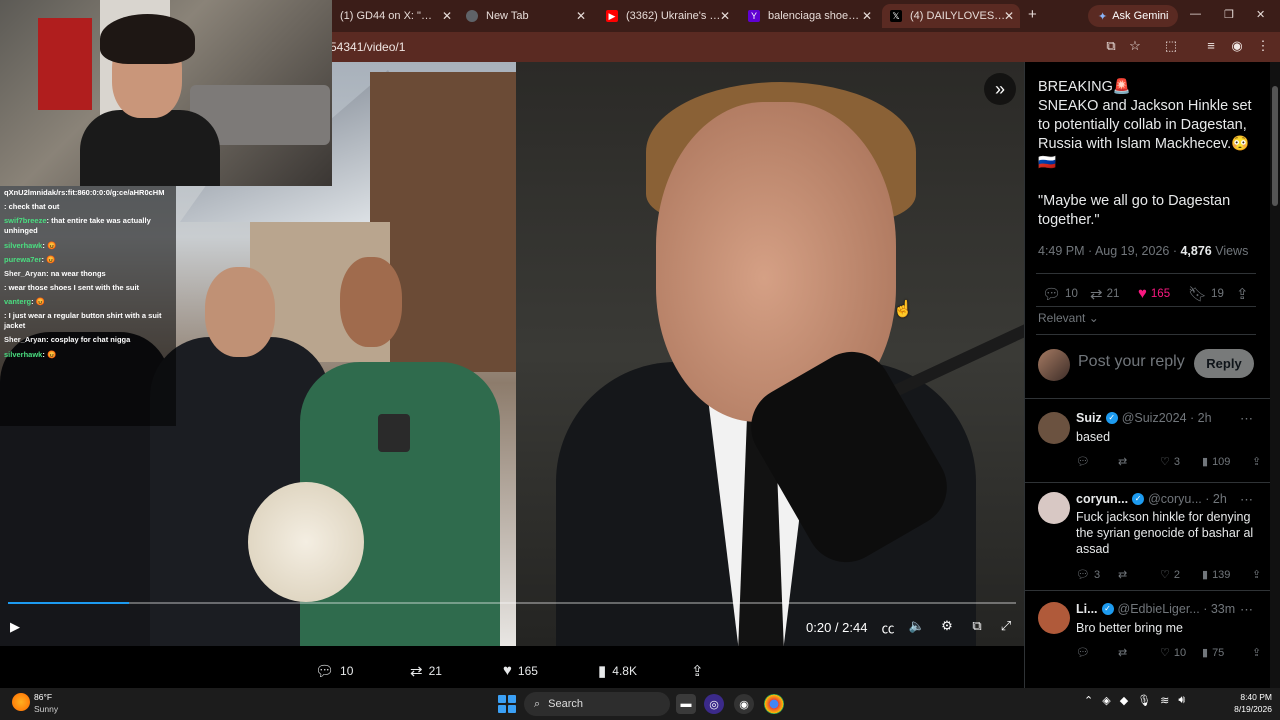  I want to click on tray-app-icon: ◈, so click(1106, 700).